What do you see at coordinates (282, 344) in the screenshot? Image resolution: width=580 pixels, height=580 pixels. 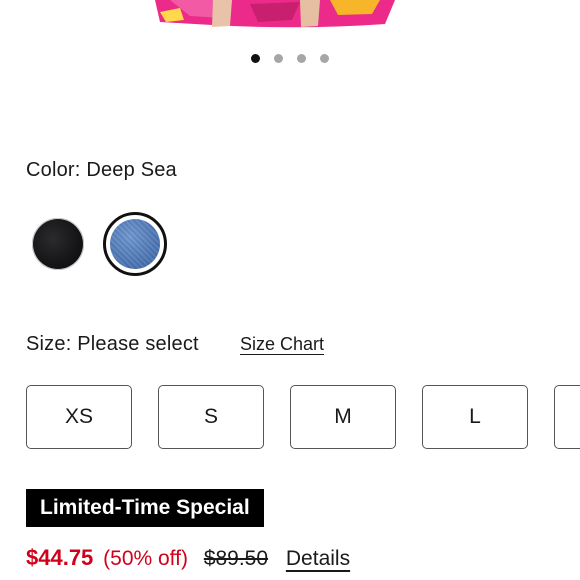 I see `size-chart-link: Size Chart` at bounding box center [282, 344].